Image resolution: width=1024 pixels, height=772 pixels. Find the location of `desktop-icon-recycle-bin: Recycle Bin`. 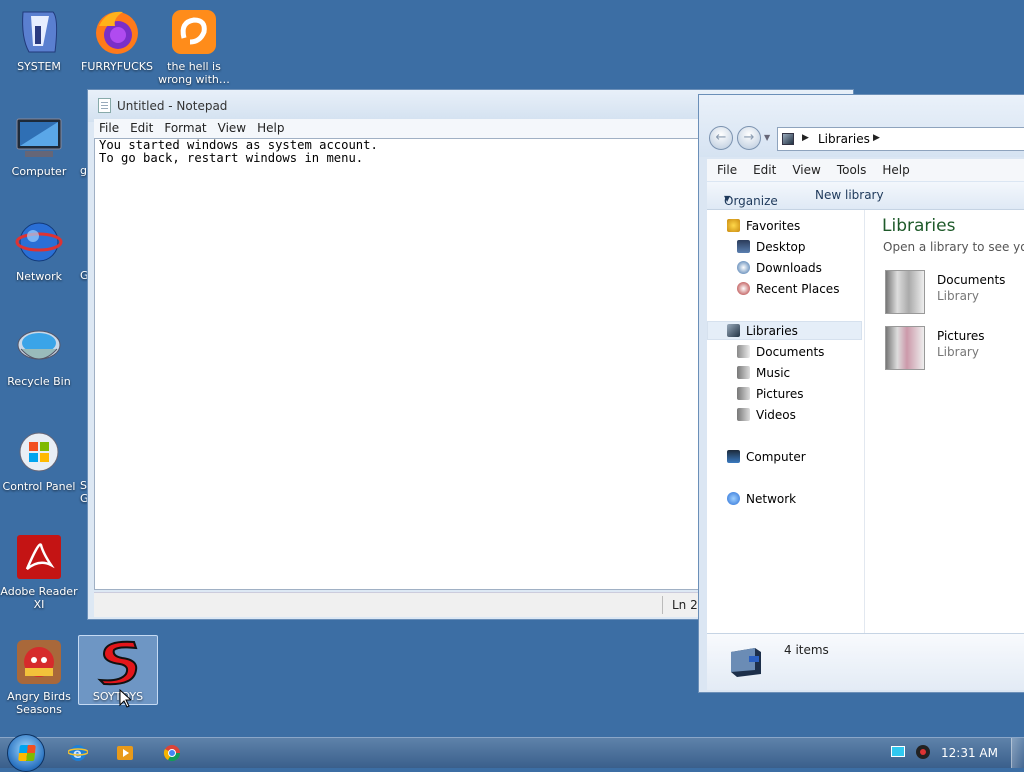

desktop-icon-recycle-bin: Recycle Bin is located at coordinates (39, 355).